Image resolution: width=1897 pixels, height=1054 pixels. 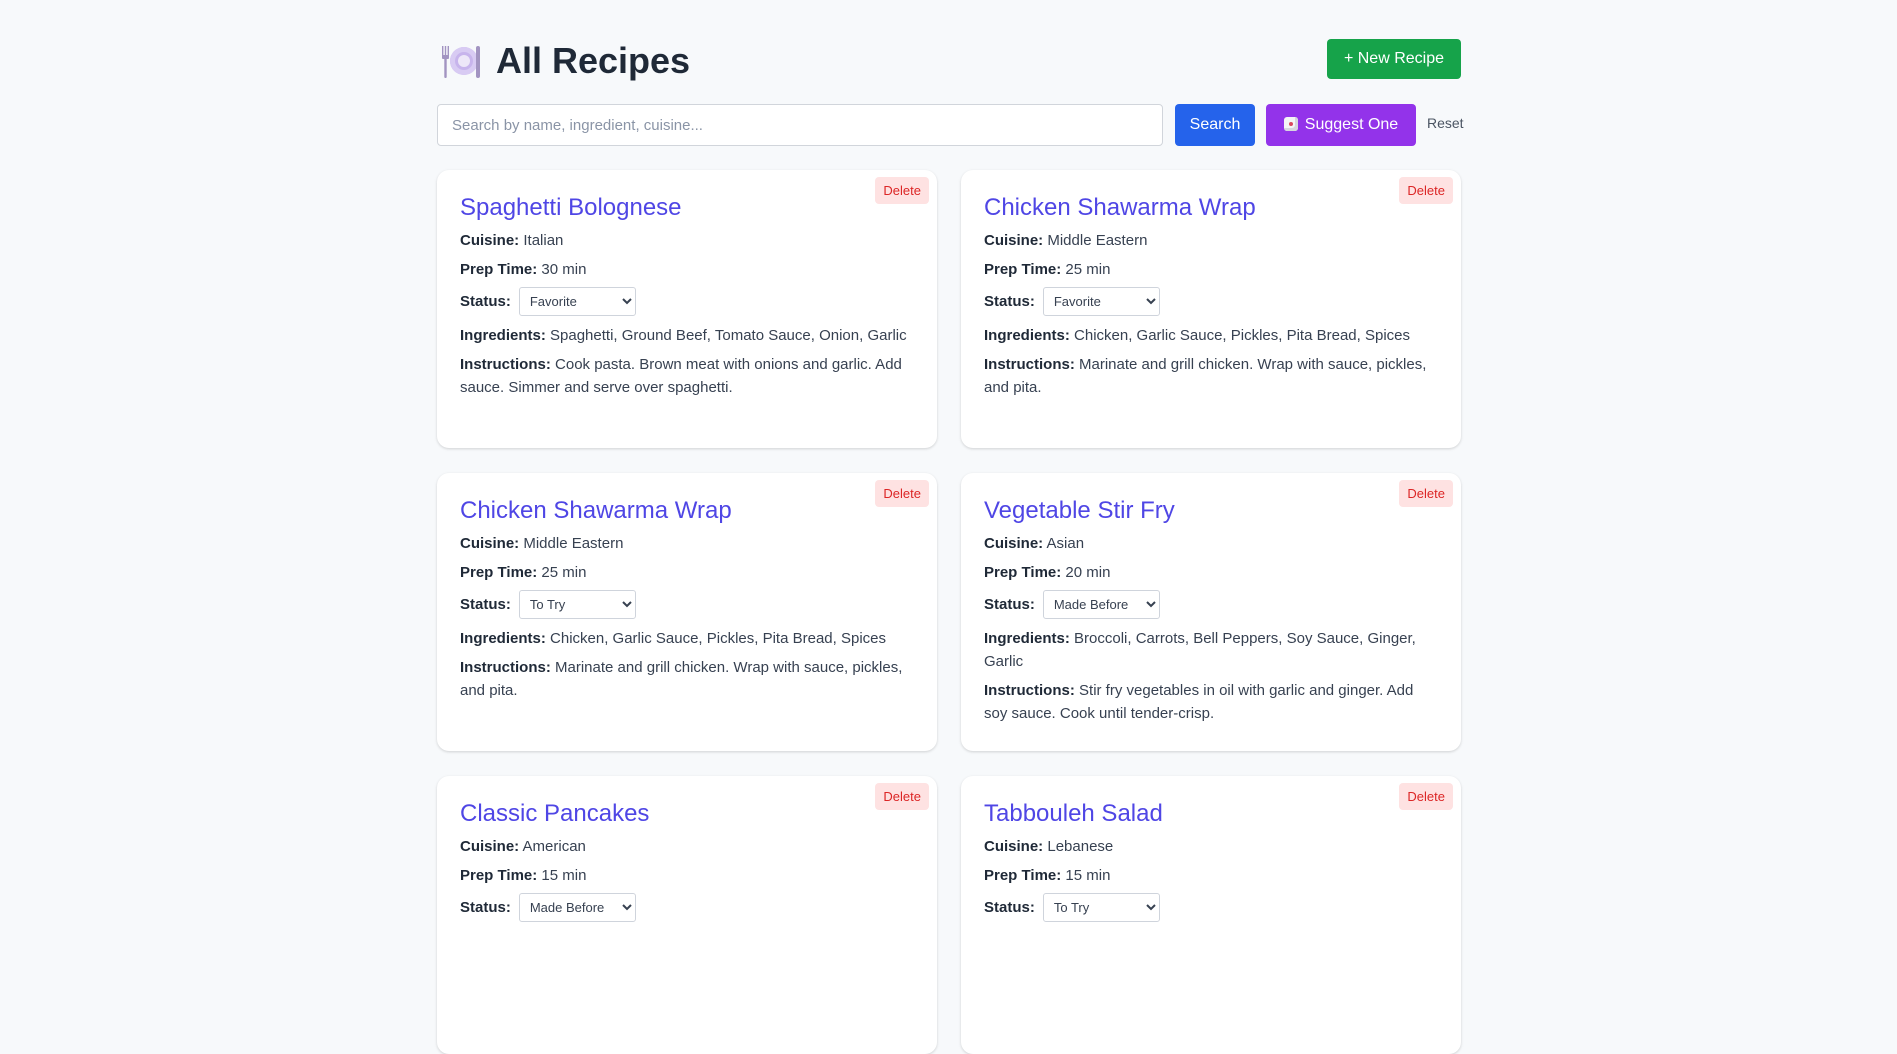 What do you see at coordinates (1101, 604) in the screenshot?
I see `status-select: Made Before` at bounding box center [1101, 604].